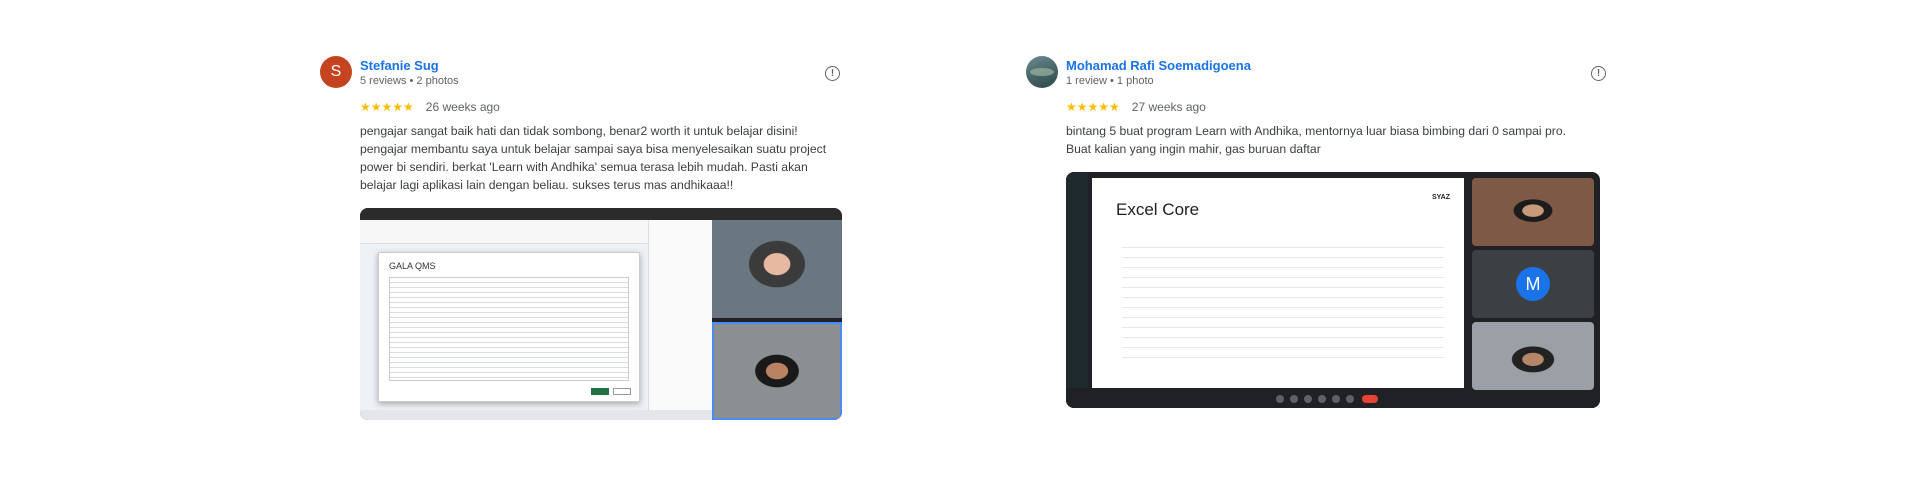  I want to click on rating-row: ★★★★★ 26 weeks ago, so click(600, 107).